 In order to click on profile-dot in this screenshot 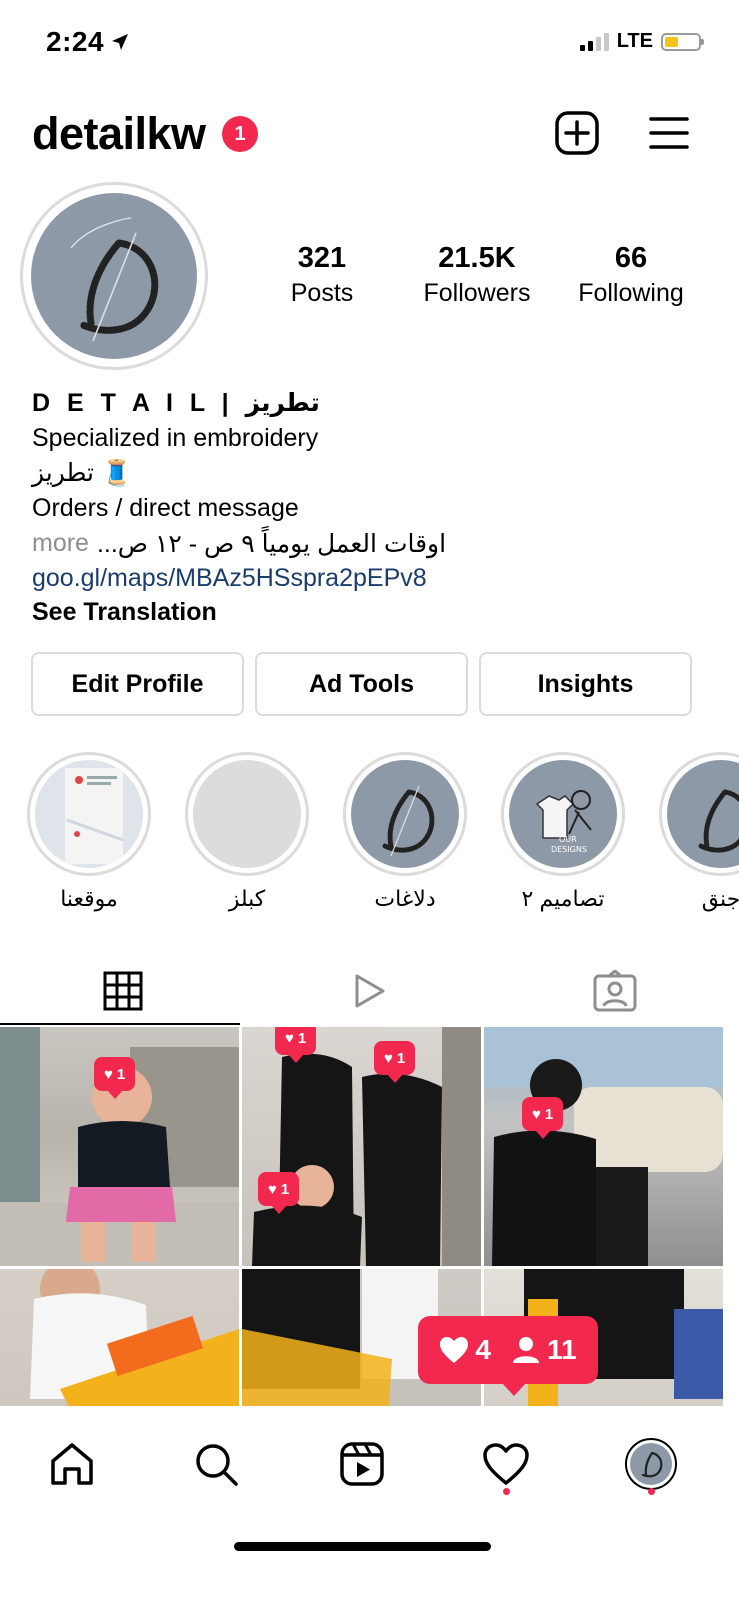, I will do `click(651, 1491)`.